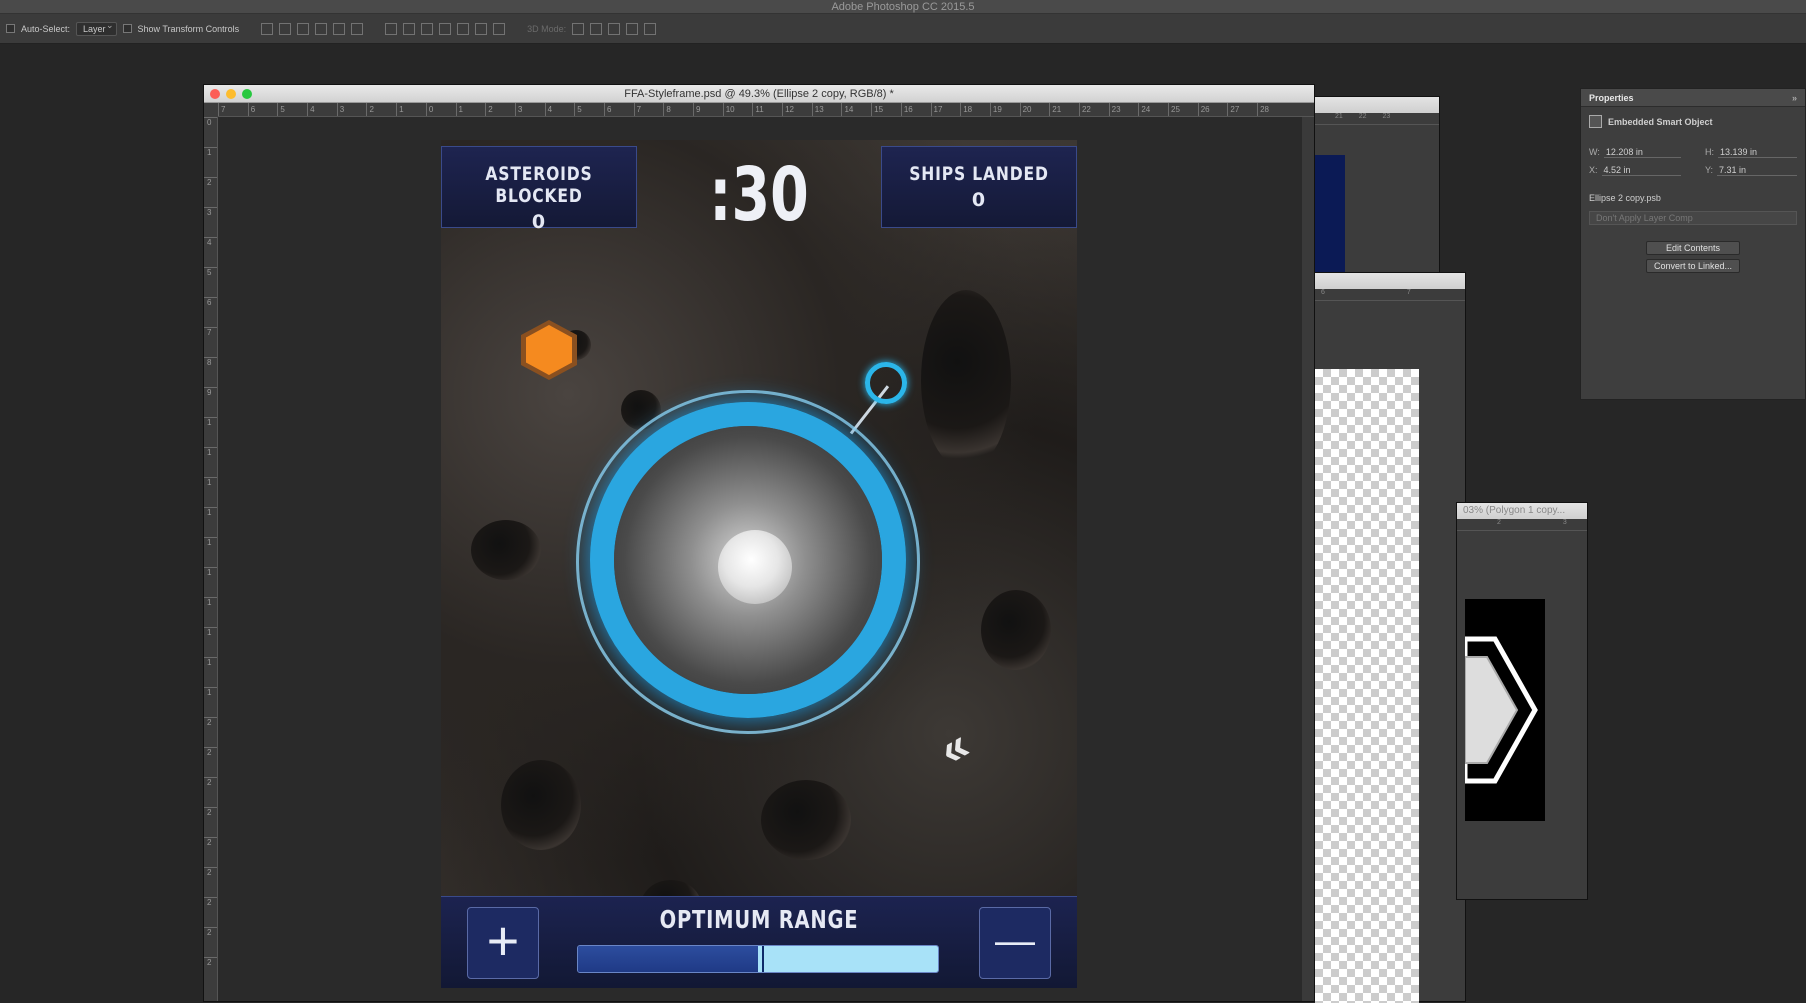  I want to click on bg-window-3: 03% (Polygon 1 copy... 2 3, so click(1522, 701).